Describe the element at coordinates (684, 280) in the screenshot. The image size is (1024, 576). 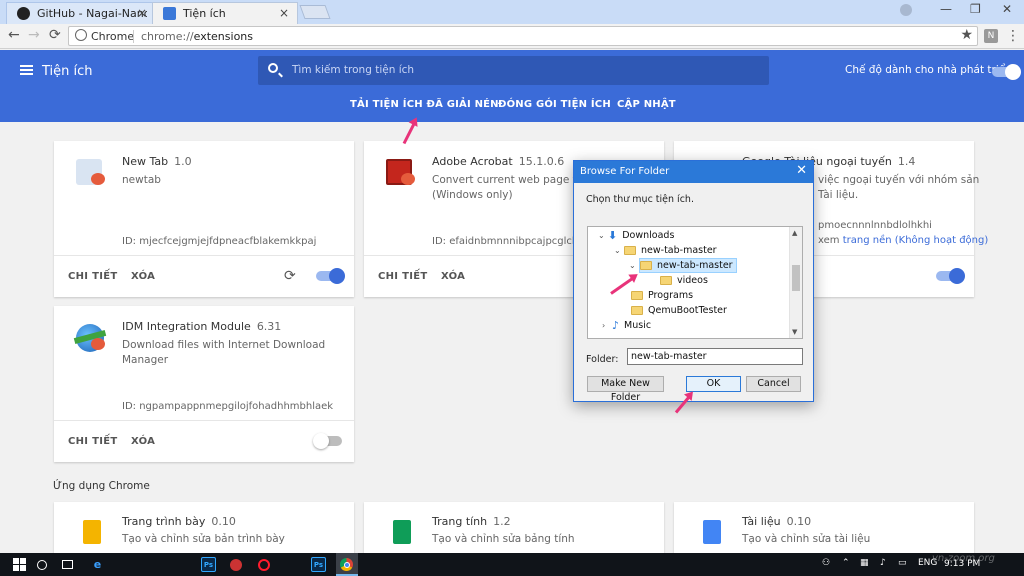
I see `tree-item-videos: videos` at that location.